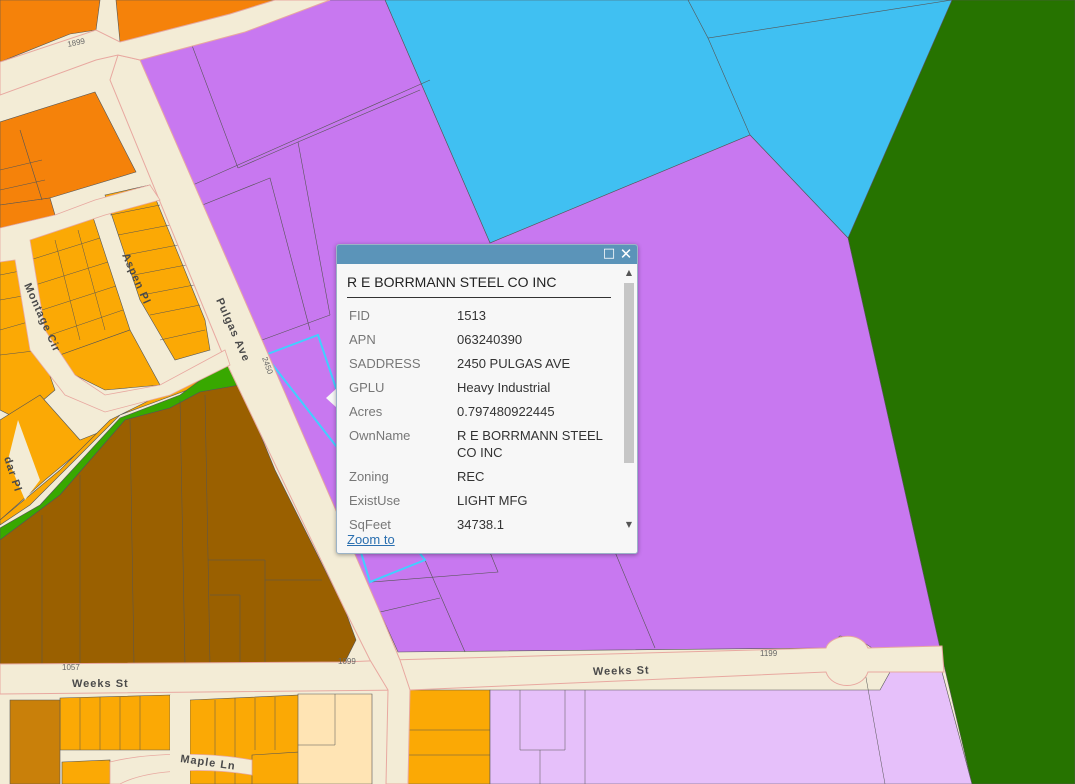  Describe the element at coordinates (769, 653) in the screenshot. I see `address-label: 1199` at that location.